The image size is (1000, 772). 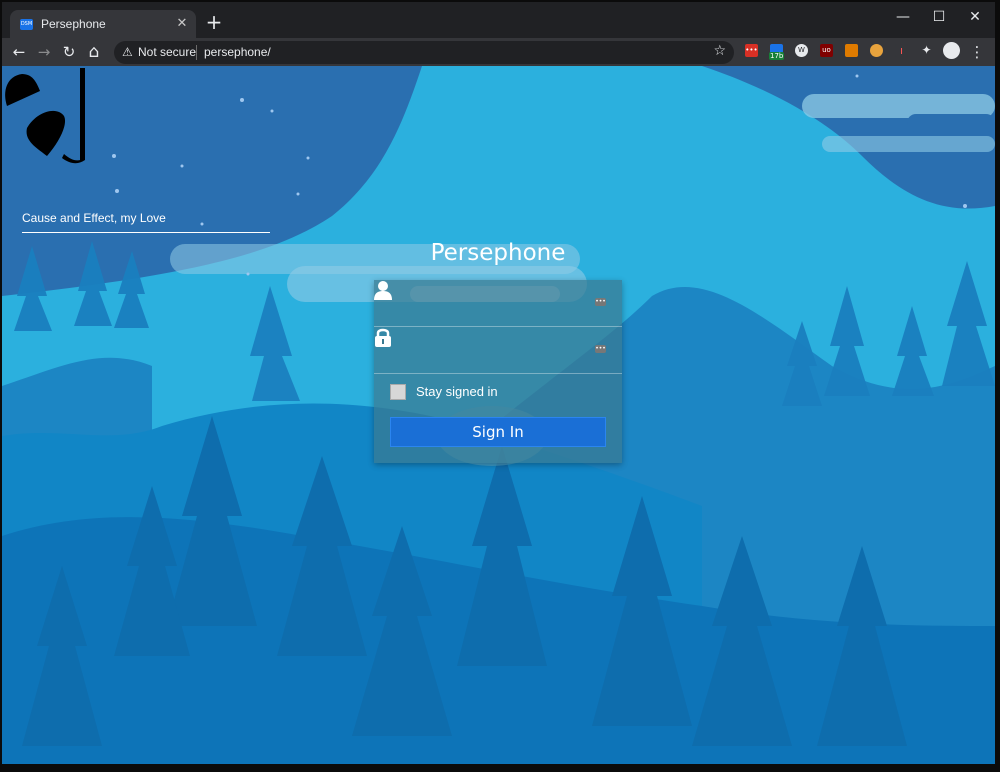 I want to click on stay-signed-in-checkbox, so click(x=398, y=392).